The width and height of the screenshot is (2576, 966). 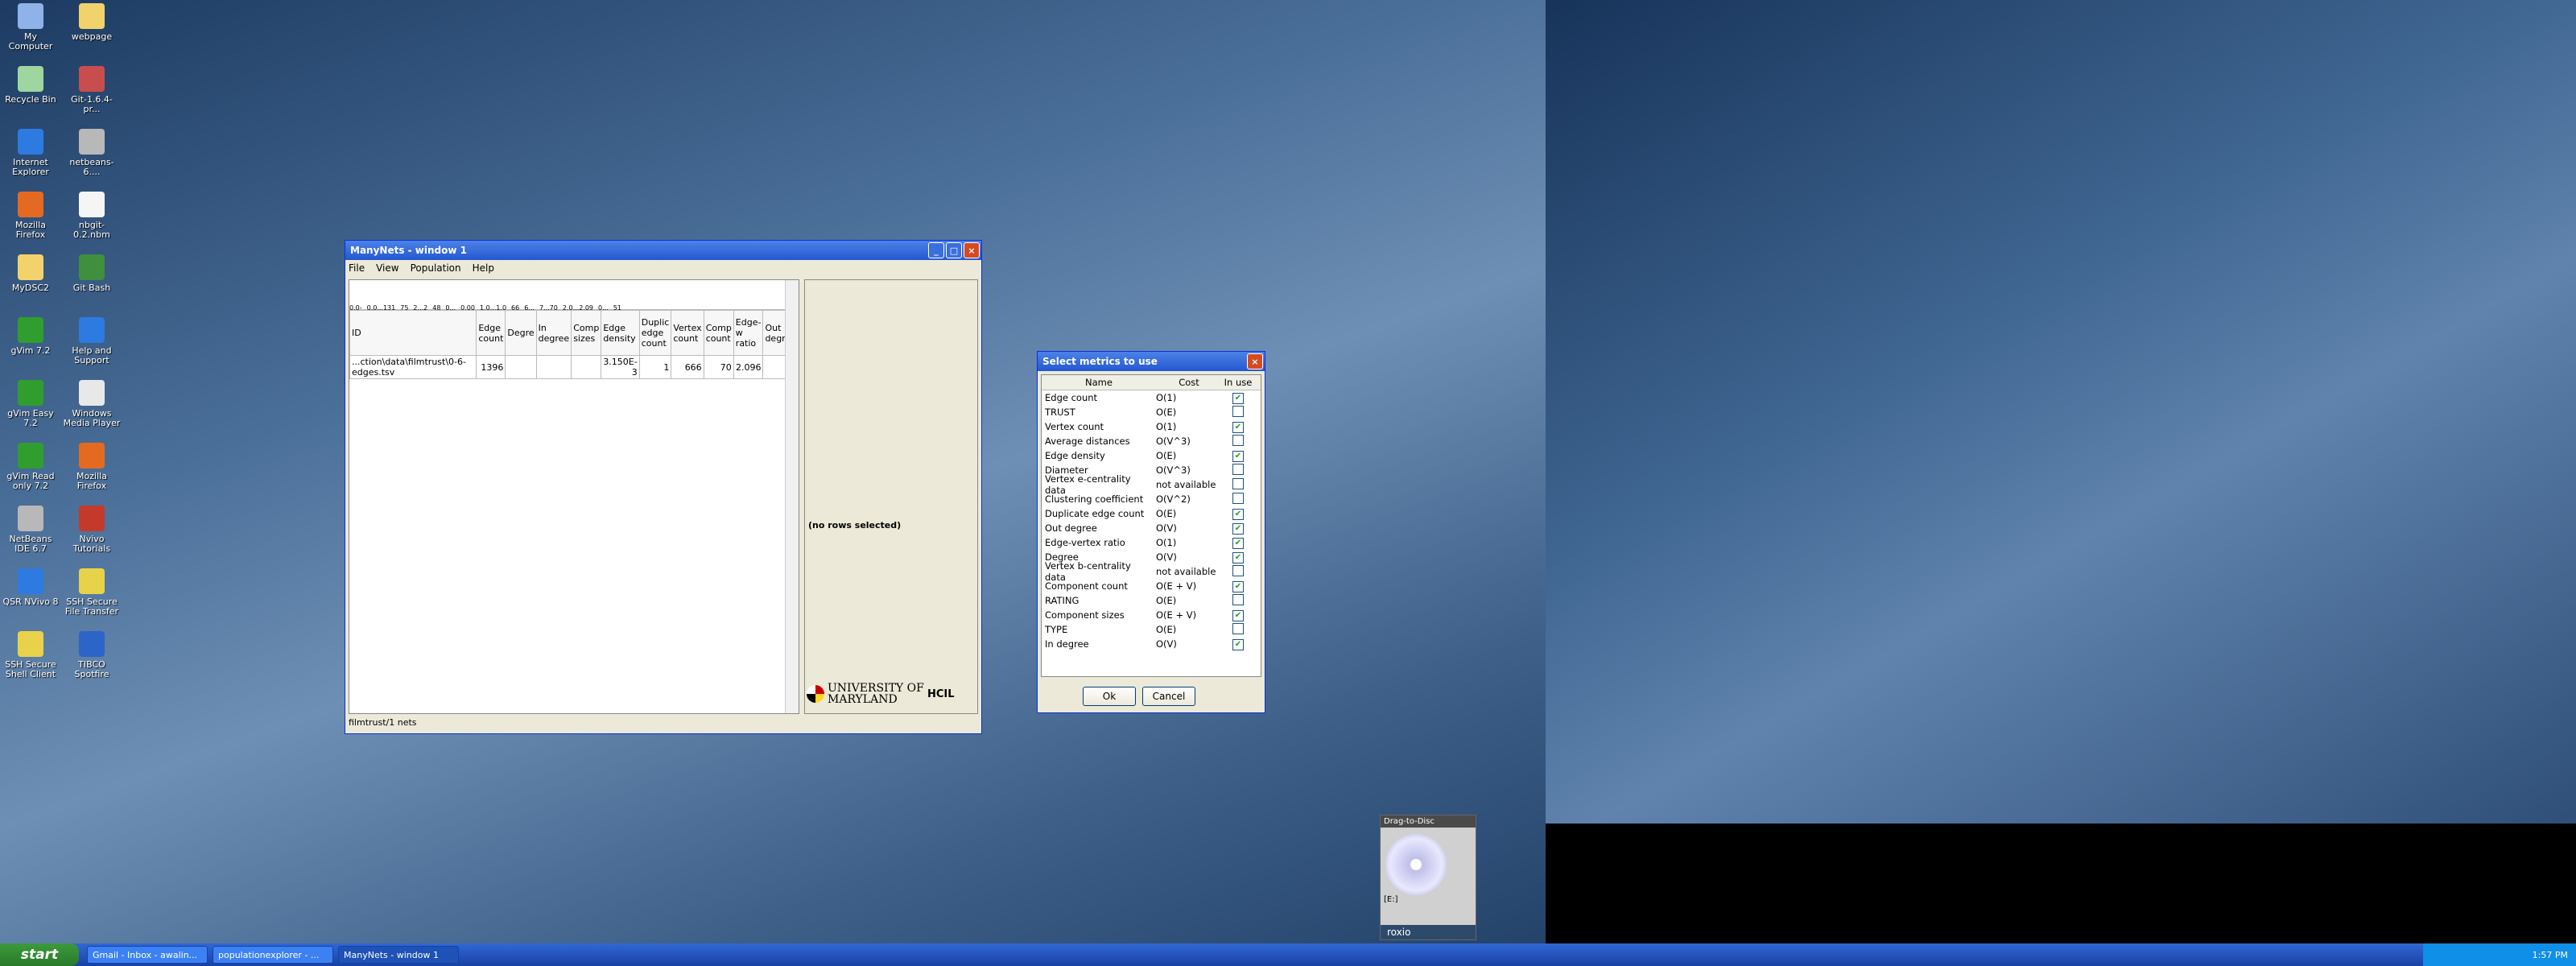 I want to click on metric-row: RATING O(E), so click(x=1151, y=600).